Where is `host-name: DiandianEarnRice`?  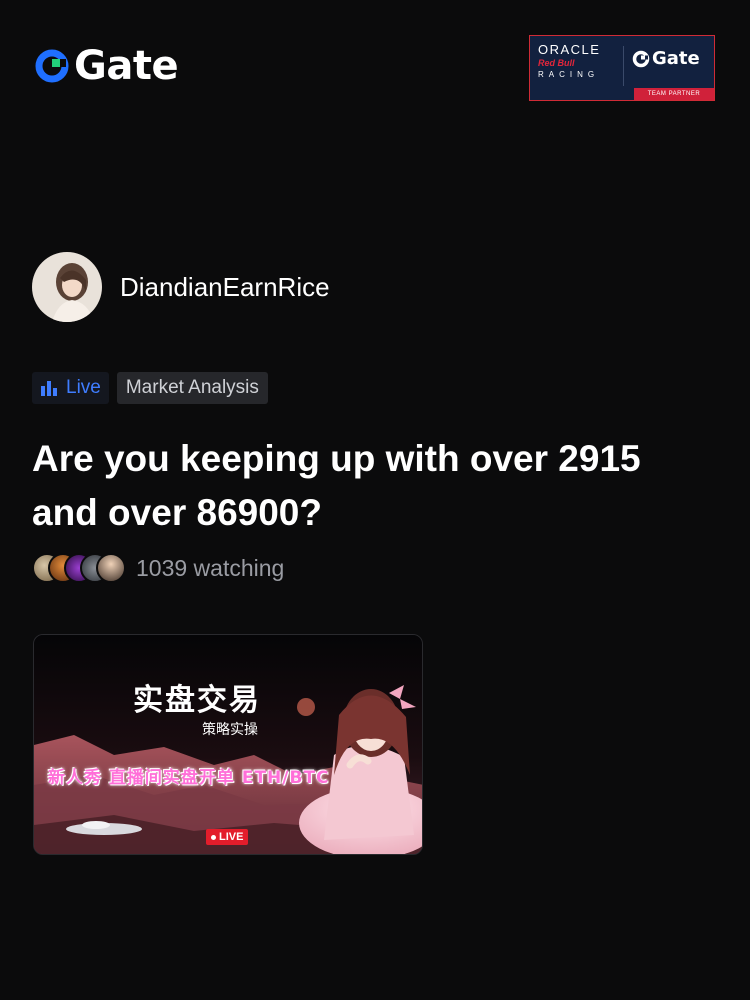 host-name: DiandianEarnRice is located at coordinates (225, 287).